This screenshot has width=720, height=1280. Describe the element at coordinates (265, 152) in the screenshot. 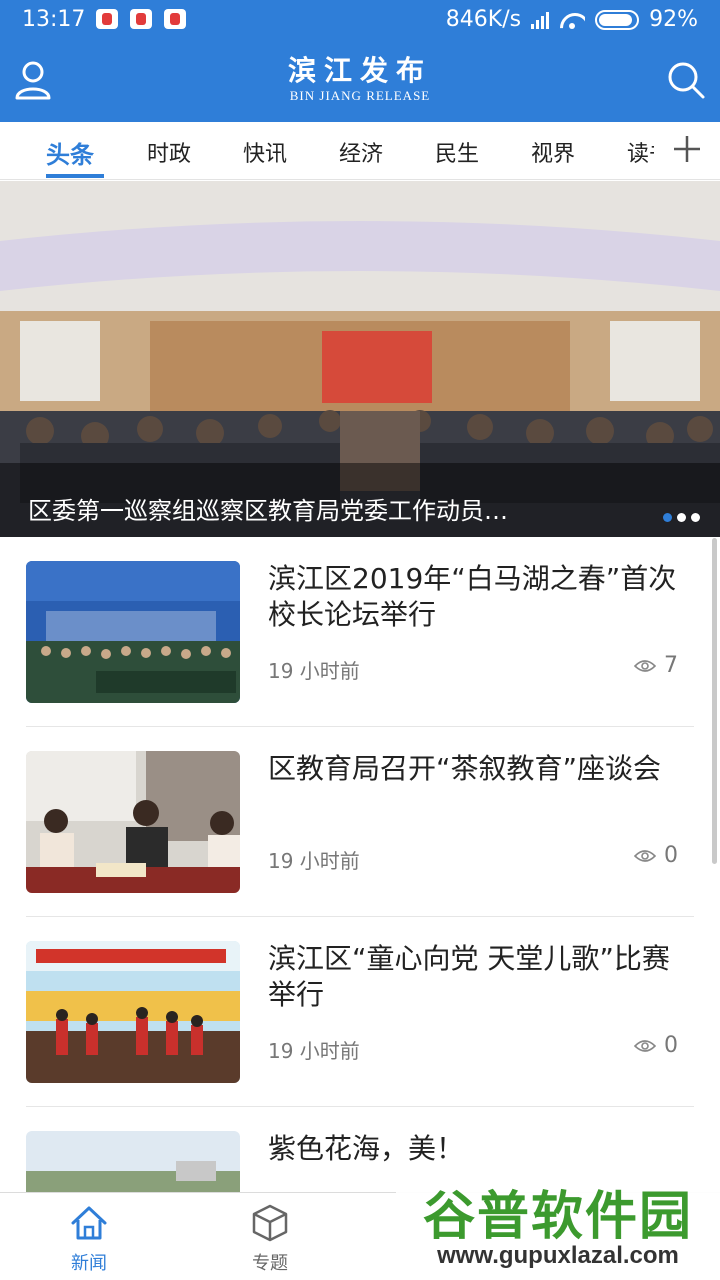

I see `tab-flash: 快讯` at that location.